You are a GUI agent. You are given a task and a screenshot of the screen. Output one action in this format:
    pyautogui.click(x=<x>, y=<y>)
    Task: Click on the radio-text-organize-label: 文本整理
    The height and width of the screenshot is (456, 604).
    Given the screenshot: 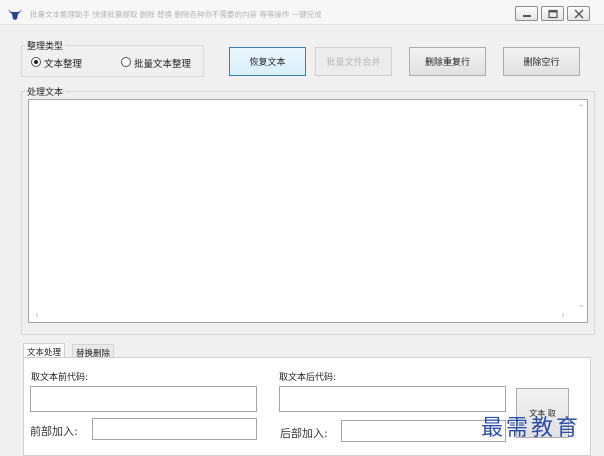 What is the action you would take?
    pyautogui.click(x=63, y=63)
    